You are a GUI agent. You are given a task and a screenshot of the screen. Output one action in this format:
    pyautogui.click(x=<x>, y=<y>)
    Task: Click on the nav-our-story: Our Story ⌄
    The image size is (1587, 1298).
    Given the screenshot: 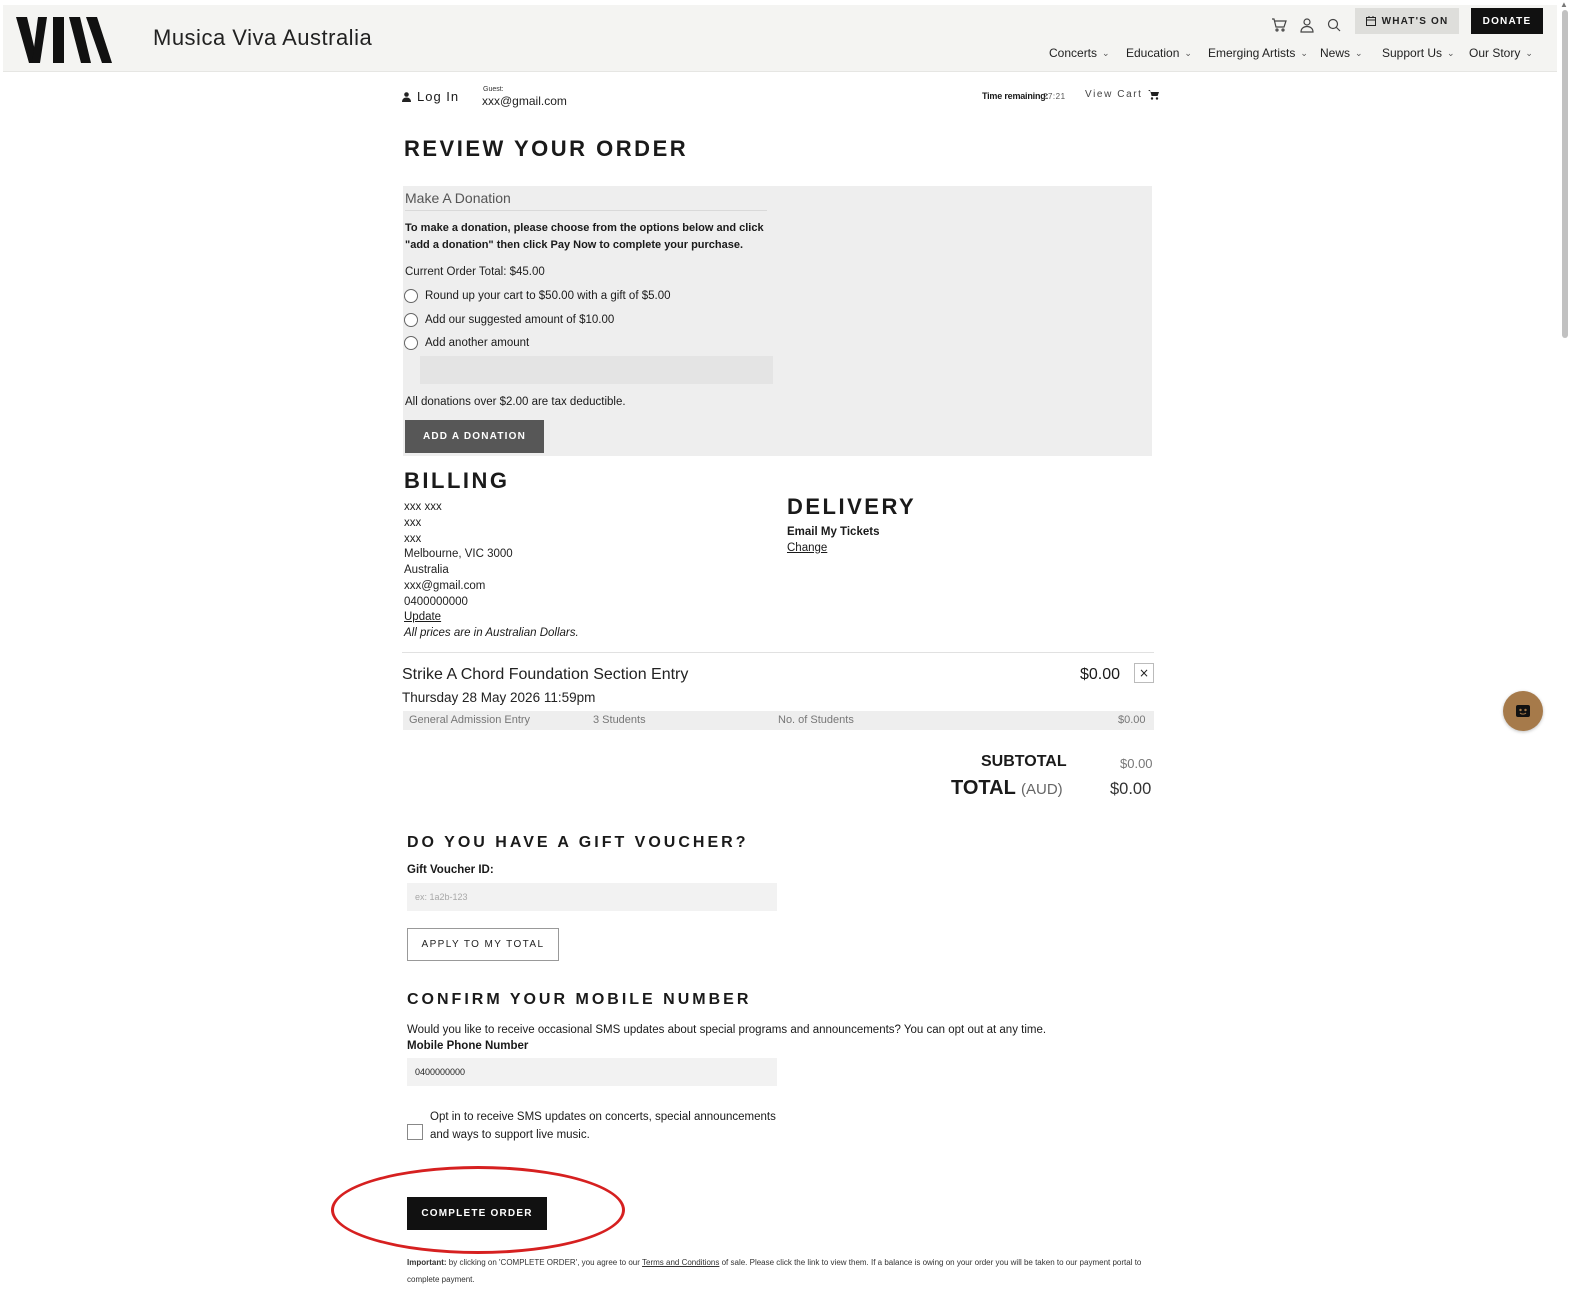 What is the action you would take?
    pyautogui.click(x=1501, y=53)
    